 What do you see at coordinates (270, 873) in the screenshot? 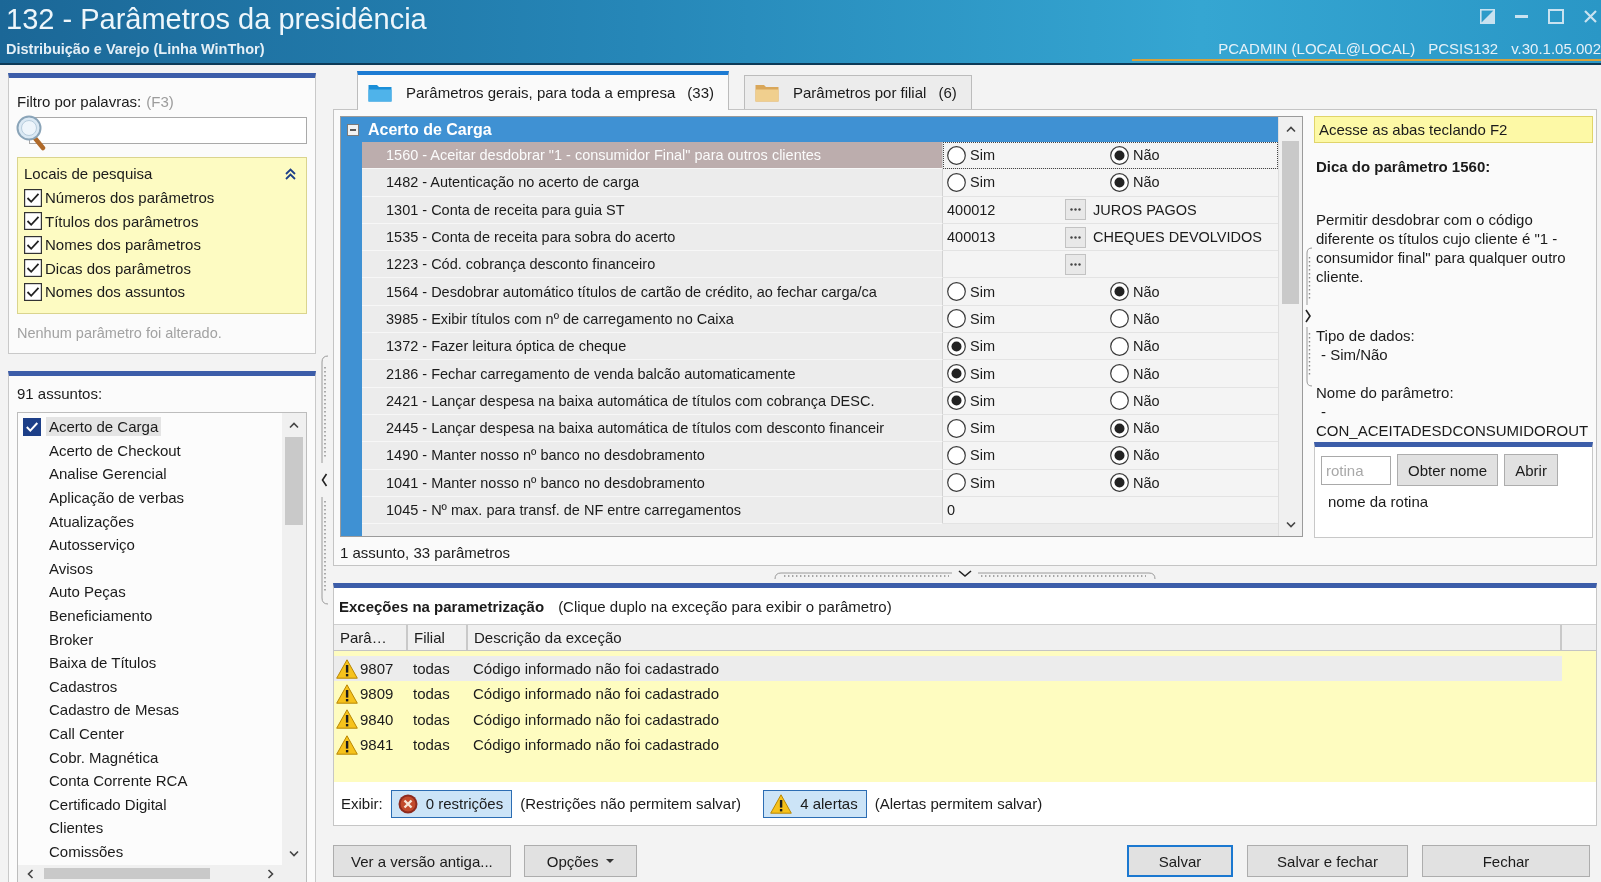
I see `chevron-right-icon` at bounding box center [270, 873].